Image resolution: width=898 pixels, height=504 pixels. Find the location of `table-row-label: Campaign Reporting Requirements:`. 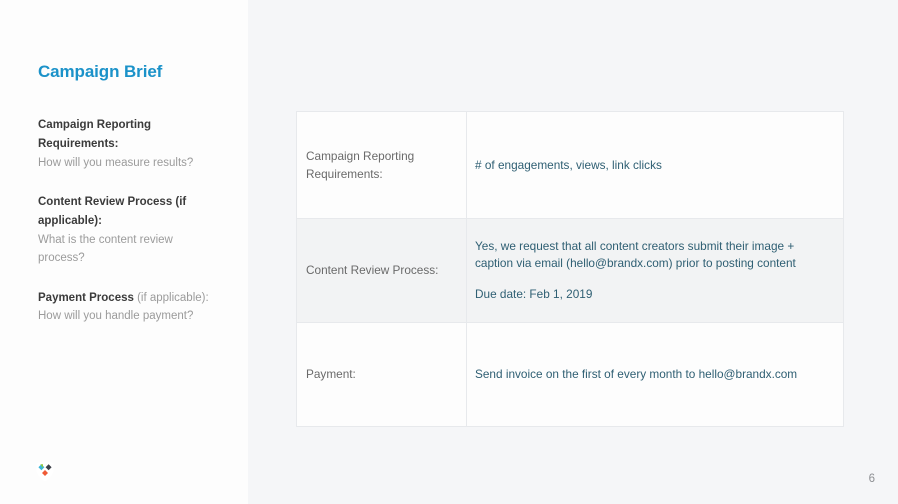

table-row-label: Campaign Reporting Requirements: is located at coordinates (381, 165).